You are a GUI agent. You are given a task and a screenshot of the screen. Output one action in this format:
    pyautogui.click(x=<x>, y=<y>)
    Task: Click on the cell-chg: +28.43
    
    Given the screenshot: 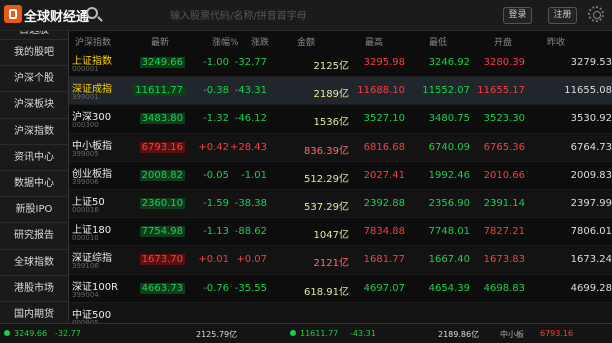 What is the action you would take?
    pyautogui.click(x=248, y=147)
    